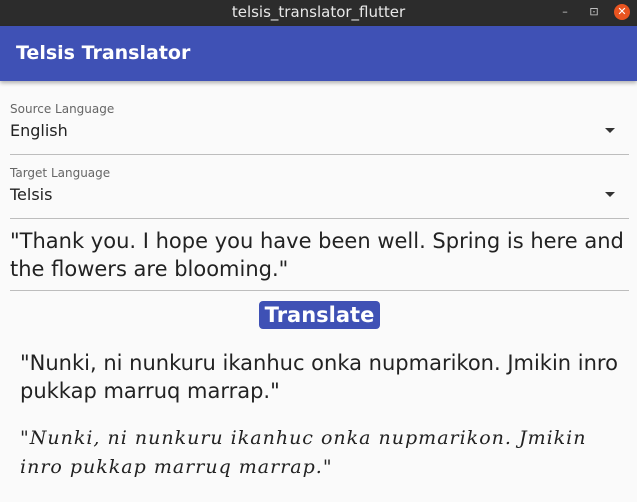  I want to click on source-language-value: English, so click(39, 130).